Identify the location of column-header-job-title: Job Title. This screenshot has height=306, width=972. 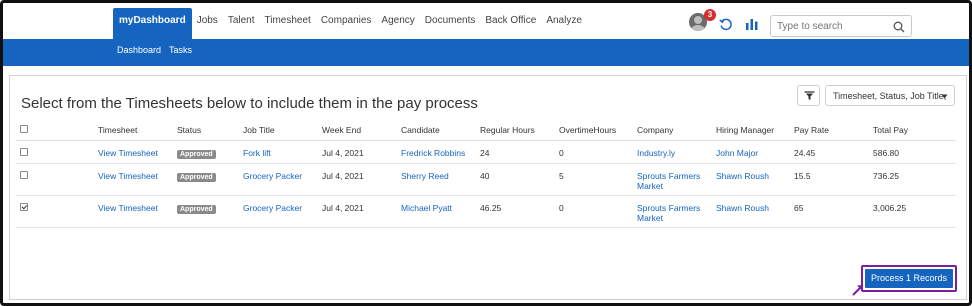
(278, 130).